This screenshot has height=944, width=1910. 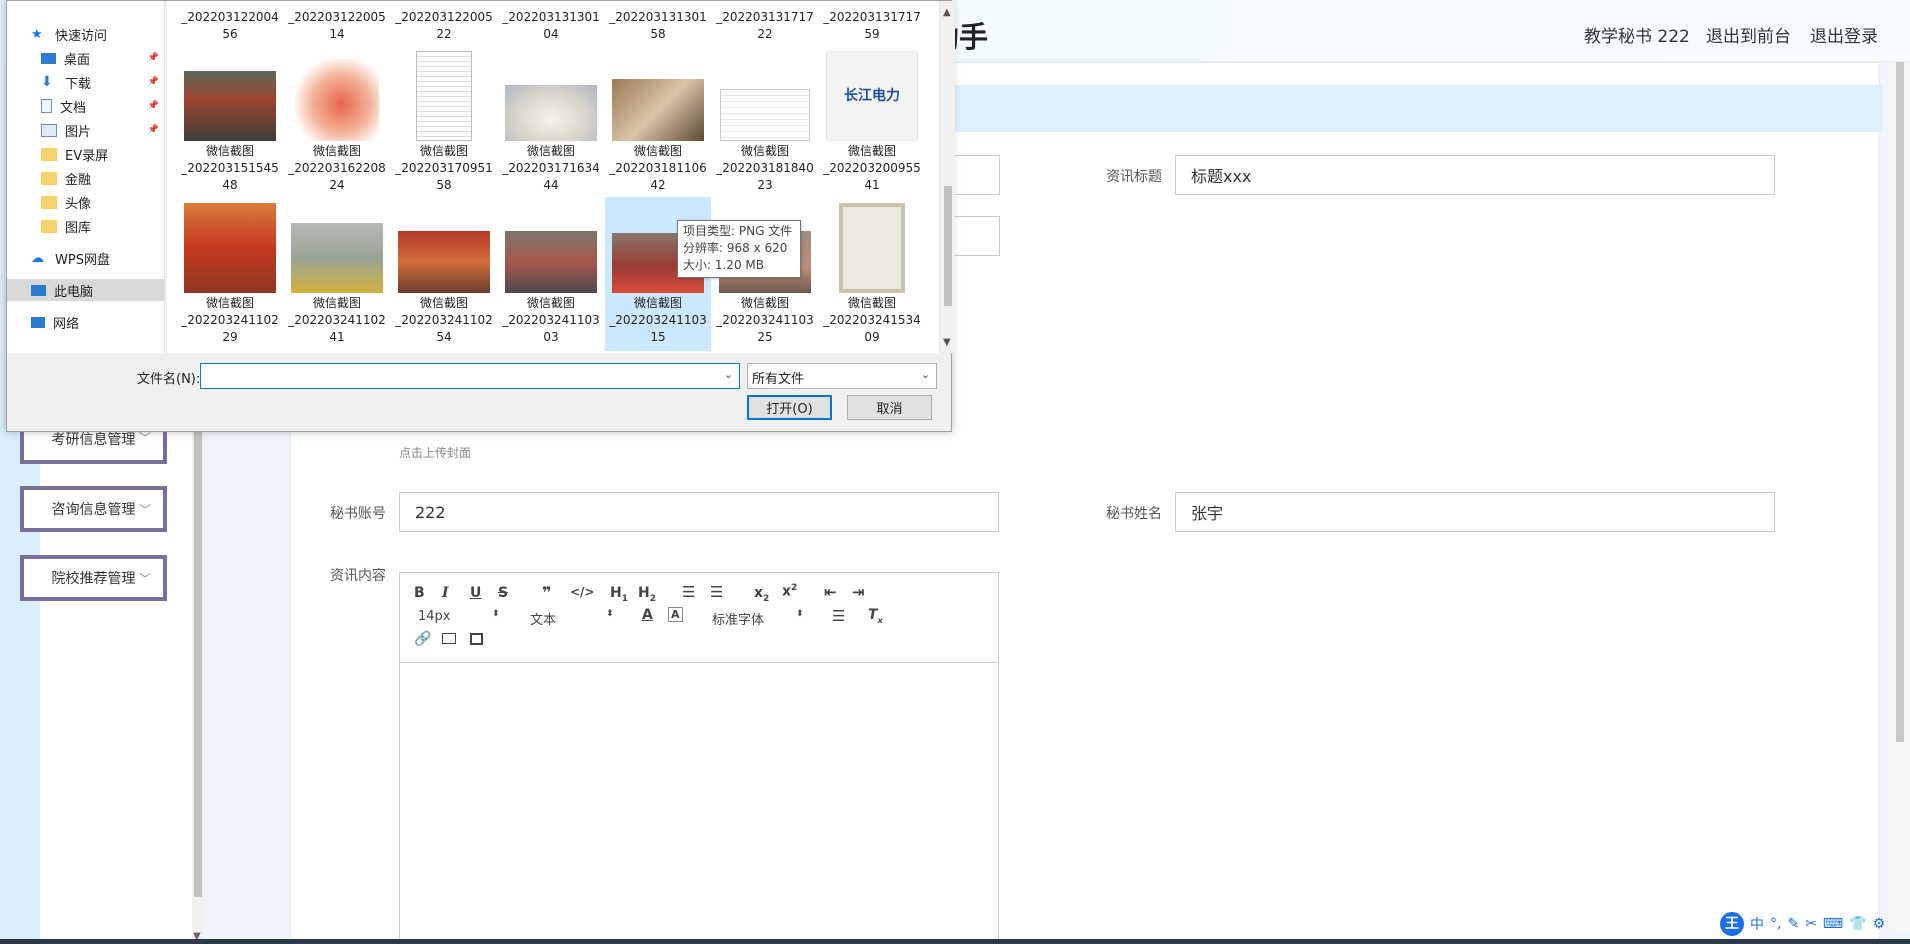 I want to click on title-input: 标题xxx, so click(x=1475, y=175).